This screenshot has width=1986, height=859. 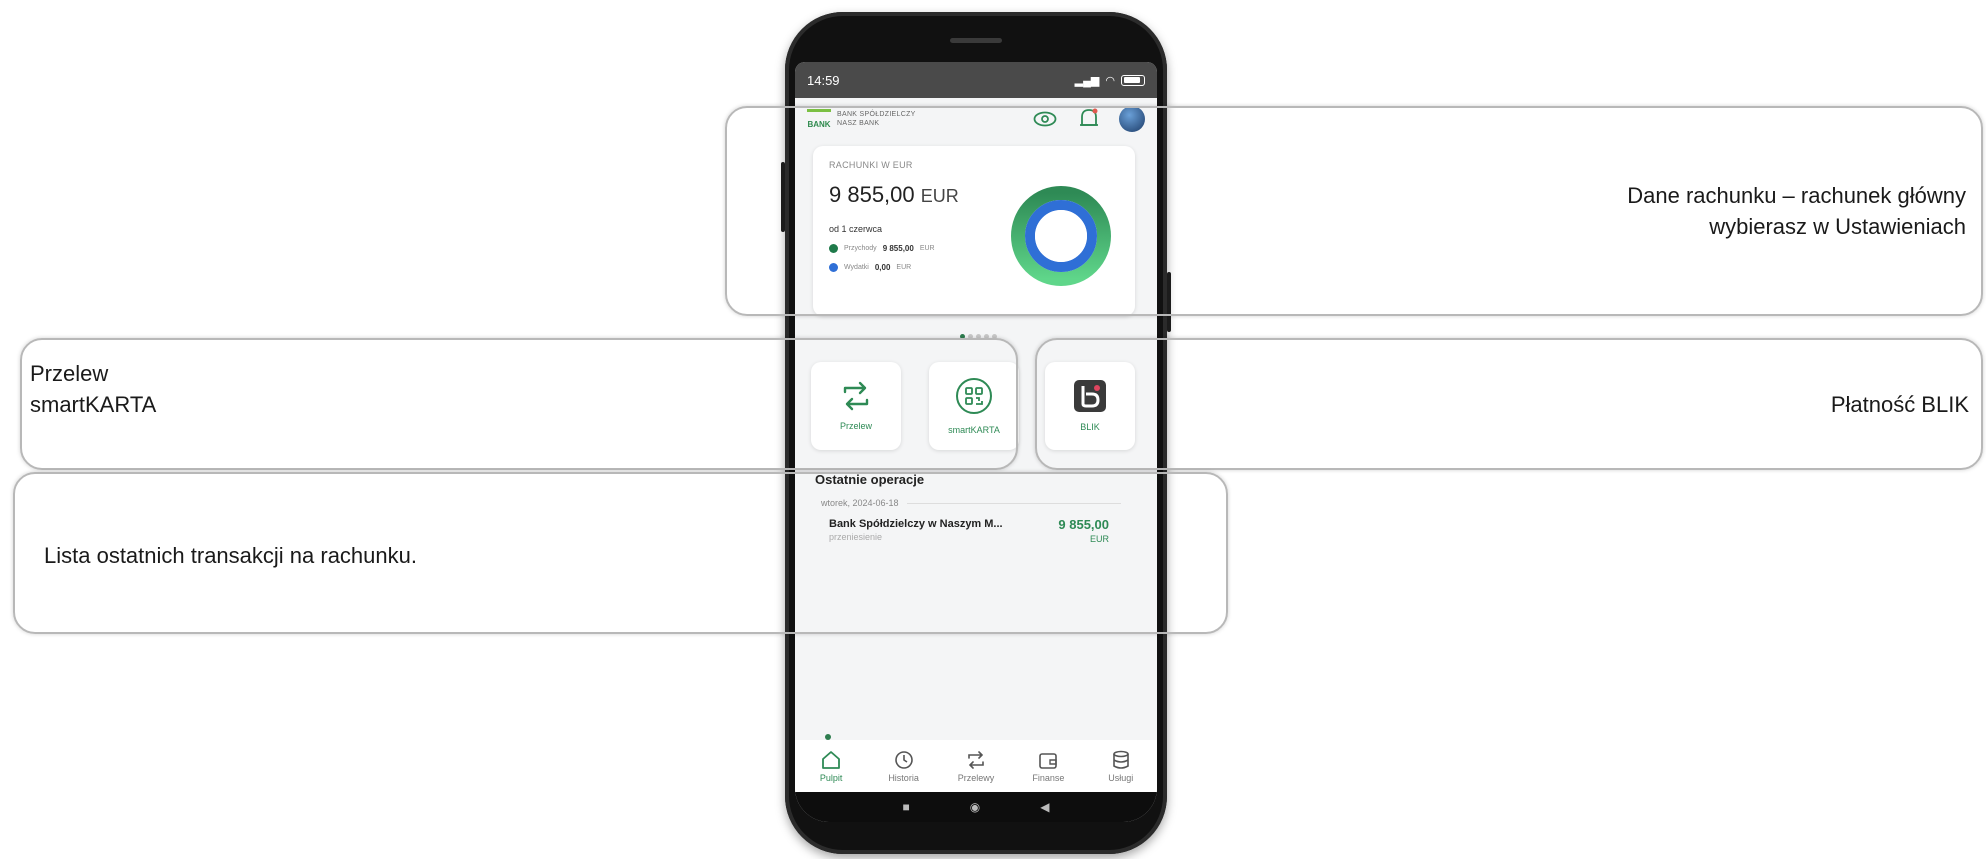 What do you see at coordinates (1837, 226) in the screenshot?
I see `account-annotation-line2: wybierasz w Ustawieniach` at bounding box center [1837, 226].